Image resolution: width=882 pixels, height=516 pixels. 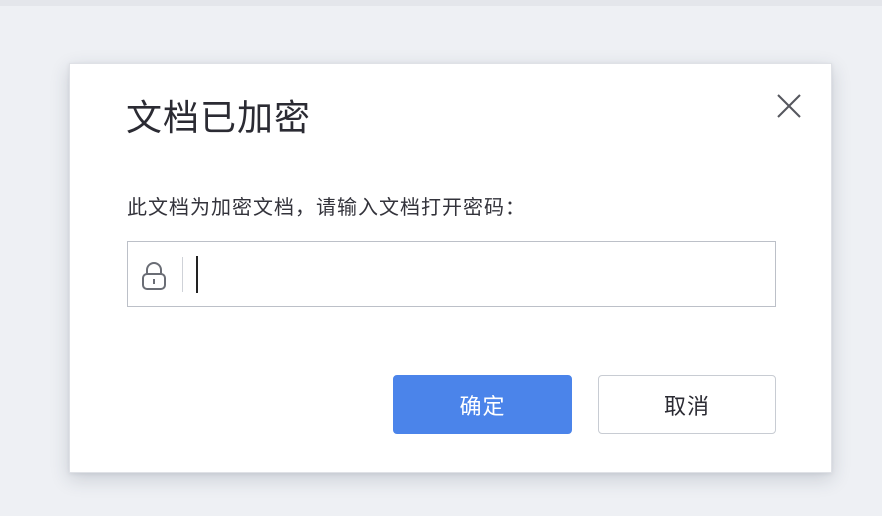 I want to click on backdrop, so click(x=441, y=3).